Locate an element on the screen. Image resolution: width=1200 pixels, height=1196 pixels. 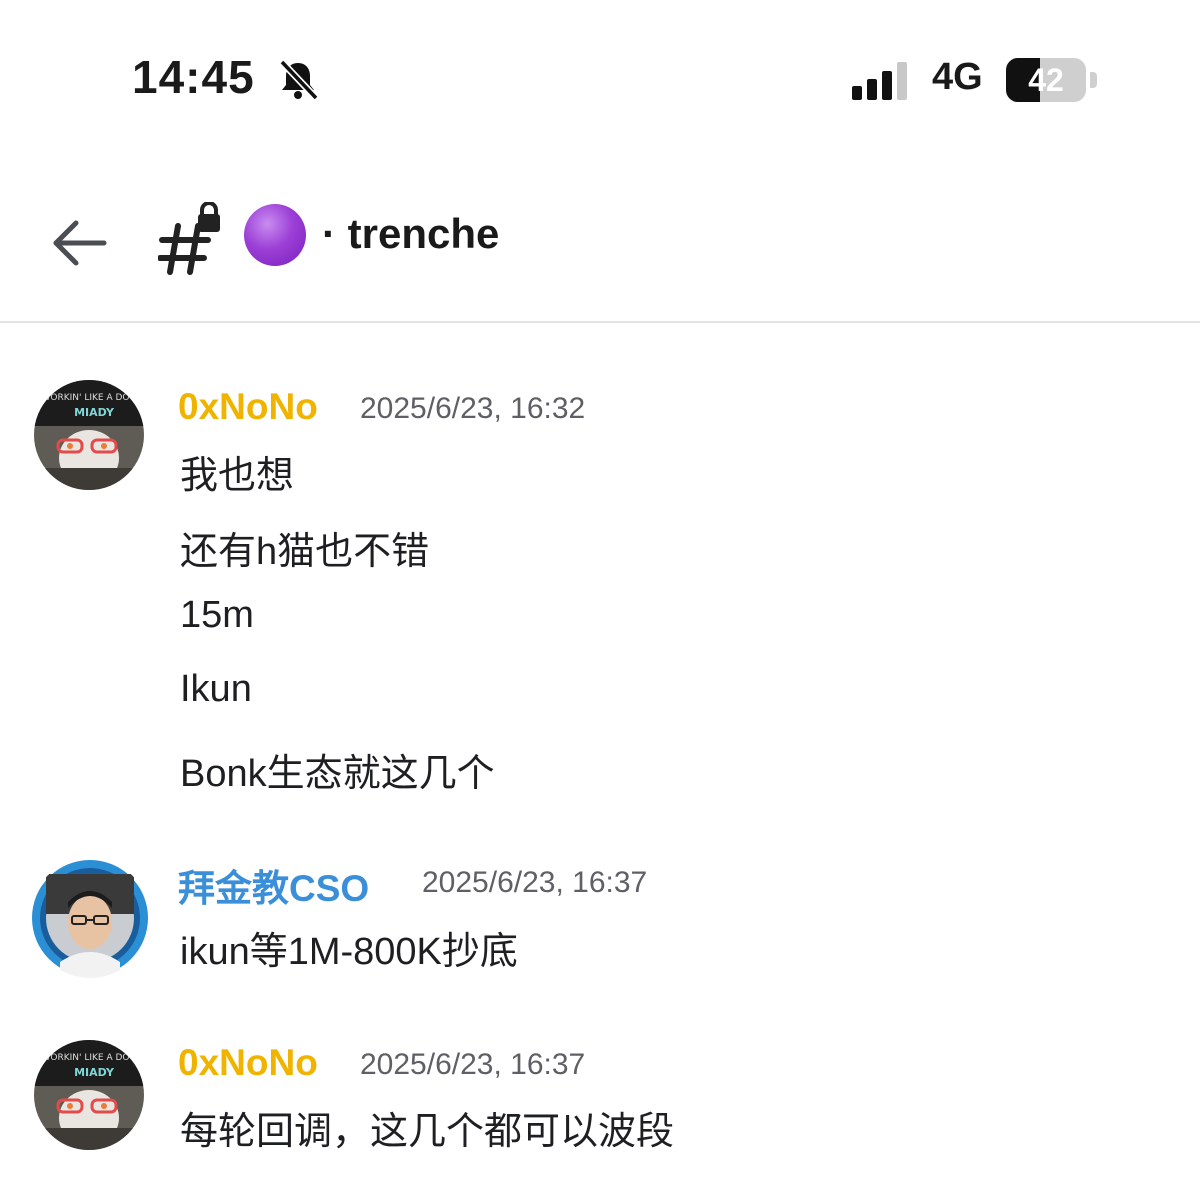
status-bar: 14:45 4G 42 is located at coordinates (600, 80).